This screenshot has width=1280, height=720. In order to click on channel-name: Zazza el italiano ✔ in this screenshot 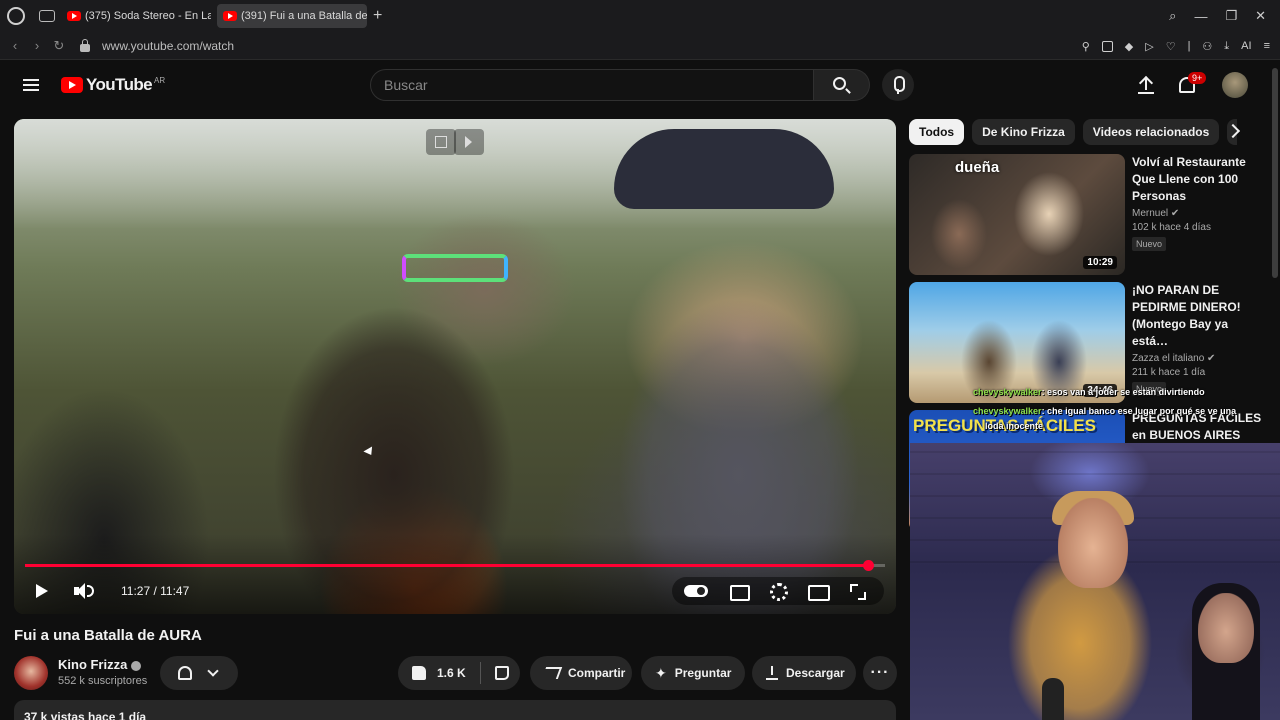, I will do `click(1197, 358)`.